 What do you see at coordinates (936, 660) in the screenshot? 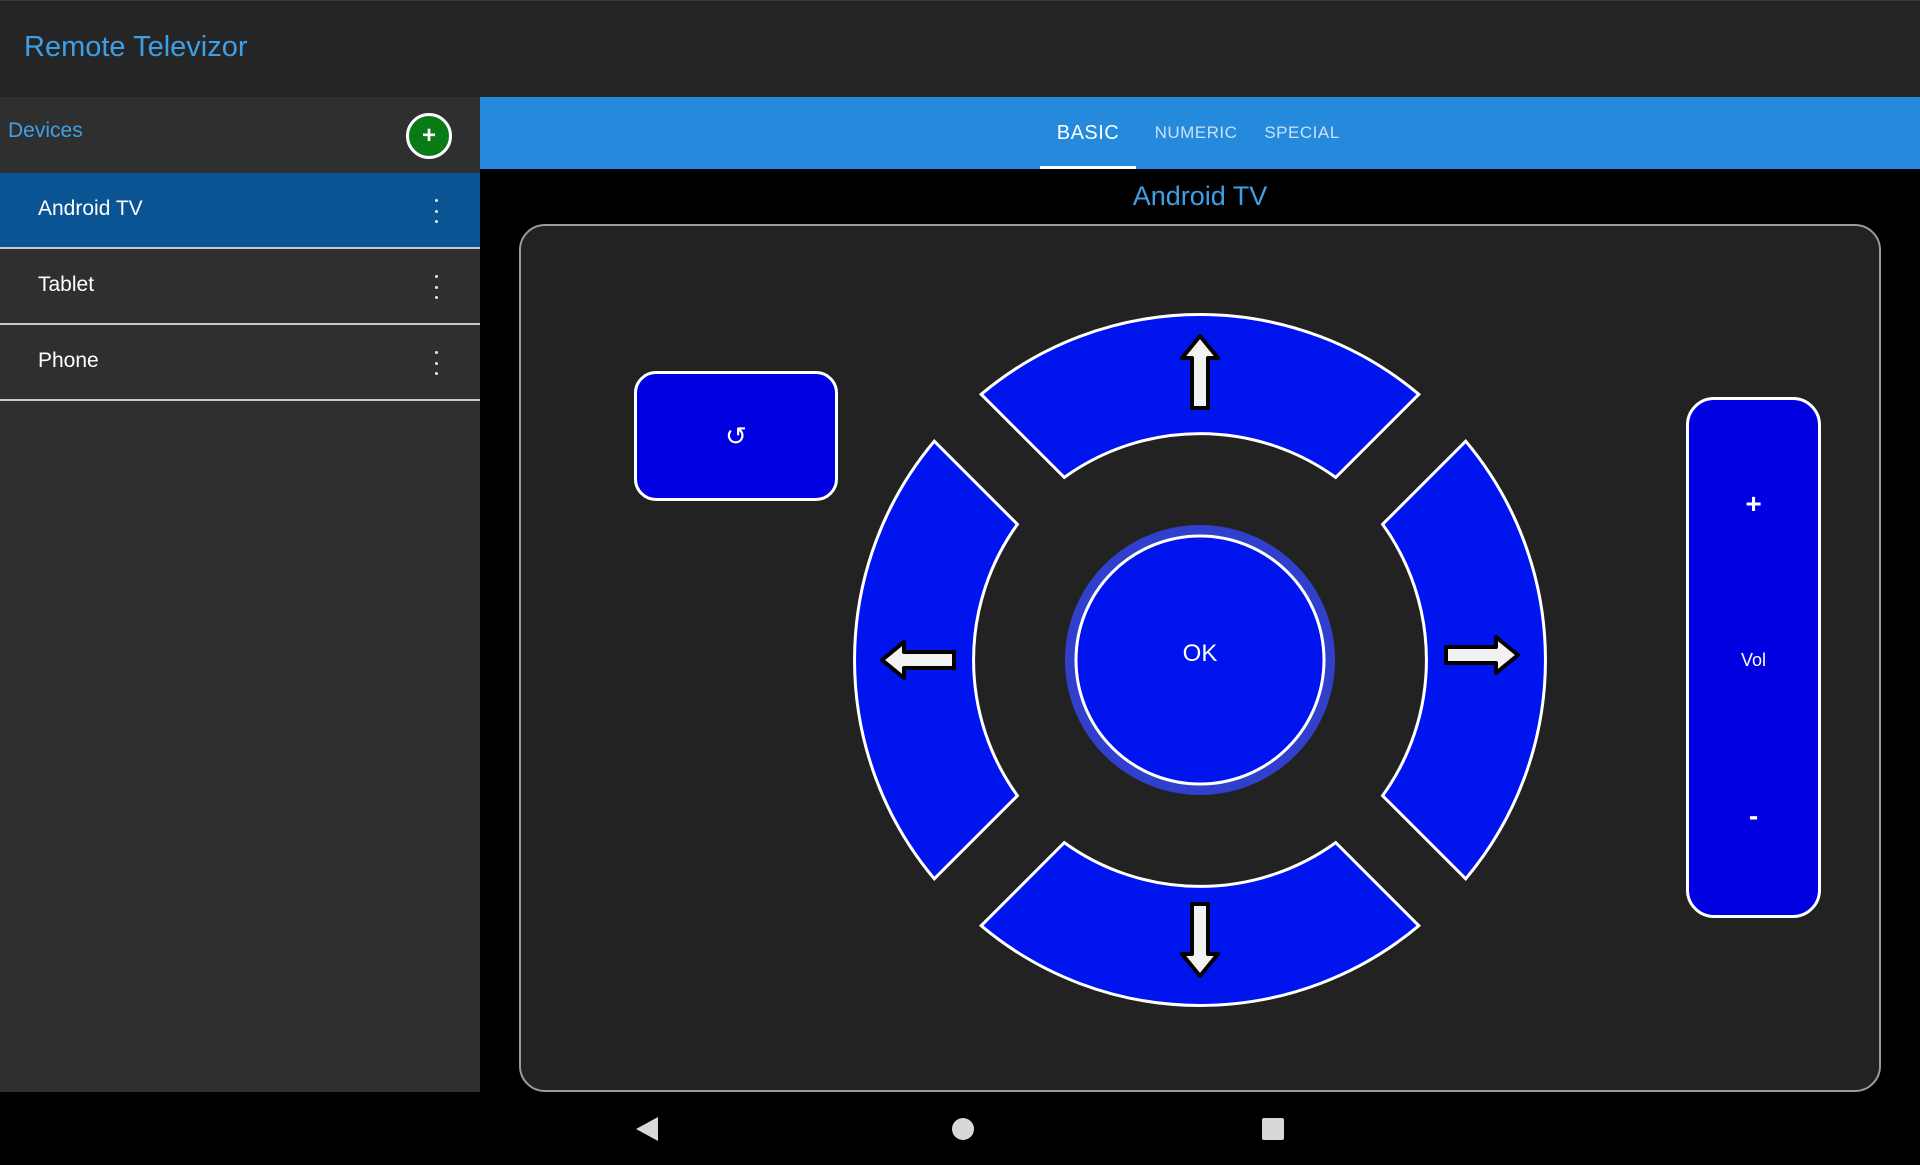
I see `dpad-left-button` at bounding box center [936, 660].